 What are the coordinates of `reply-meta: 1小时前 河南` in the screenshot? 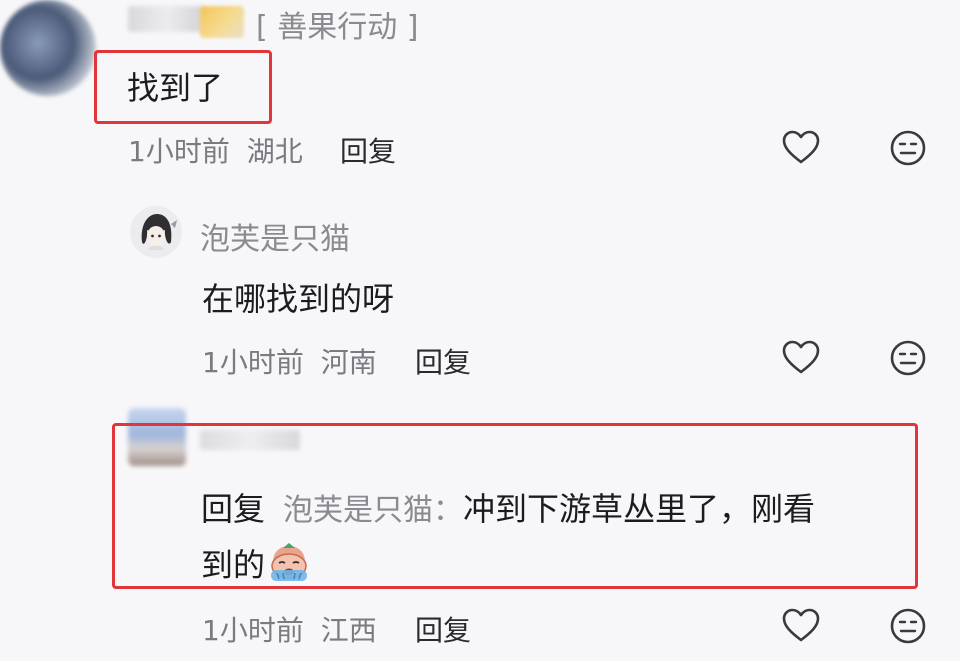 It's located at (289, 361).